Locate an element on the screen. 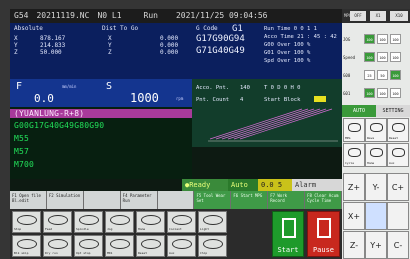  wave-tile: Wave is located at coordinates (376, 130).